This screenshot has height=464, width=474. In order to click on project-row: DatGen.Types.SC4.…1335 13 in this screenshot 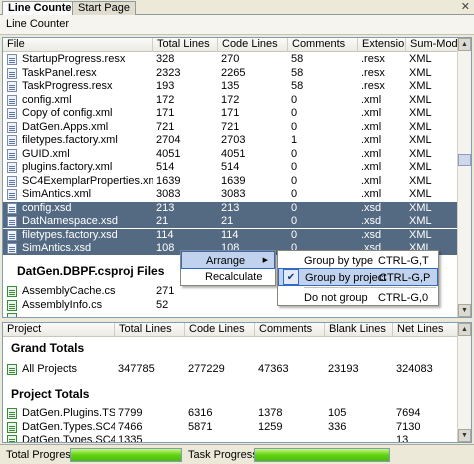, I will do `click(231, 438)`.